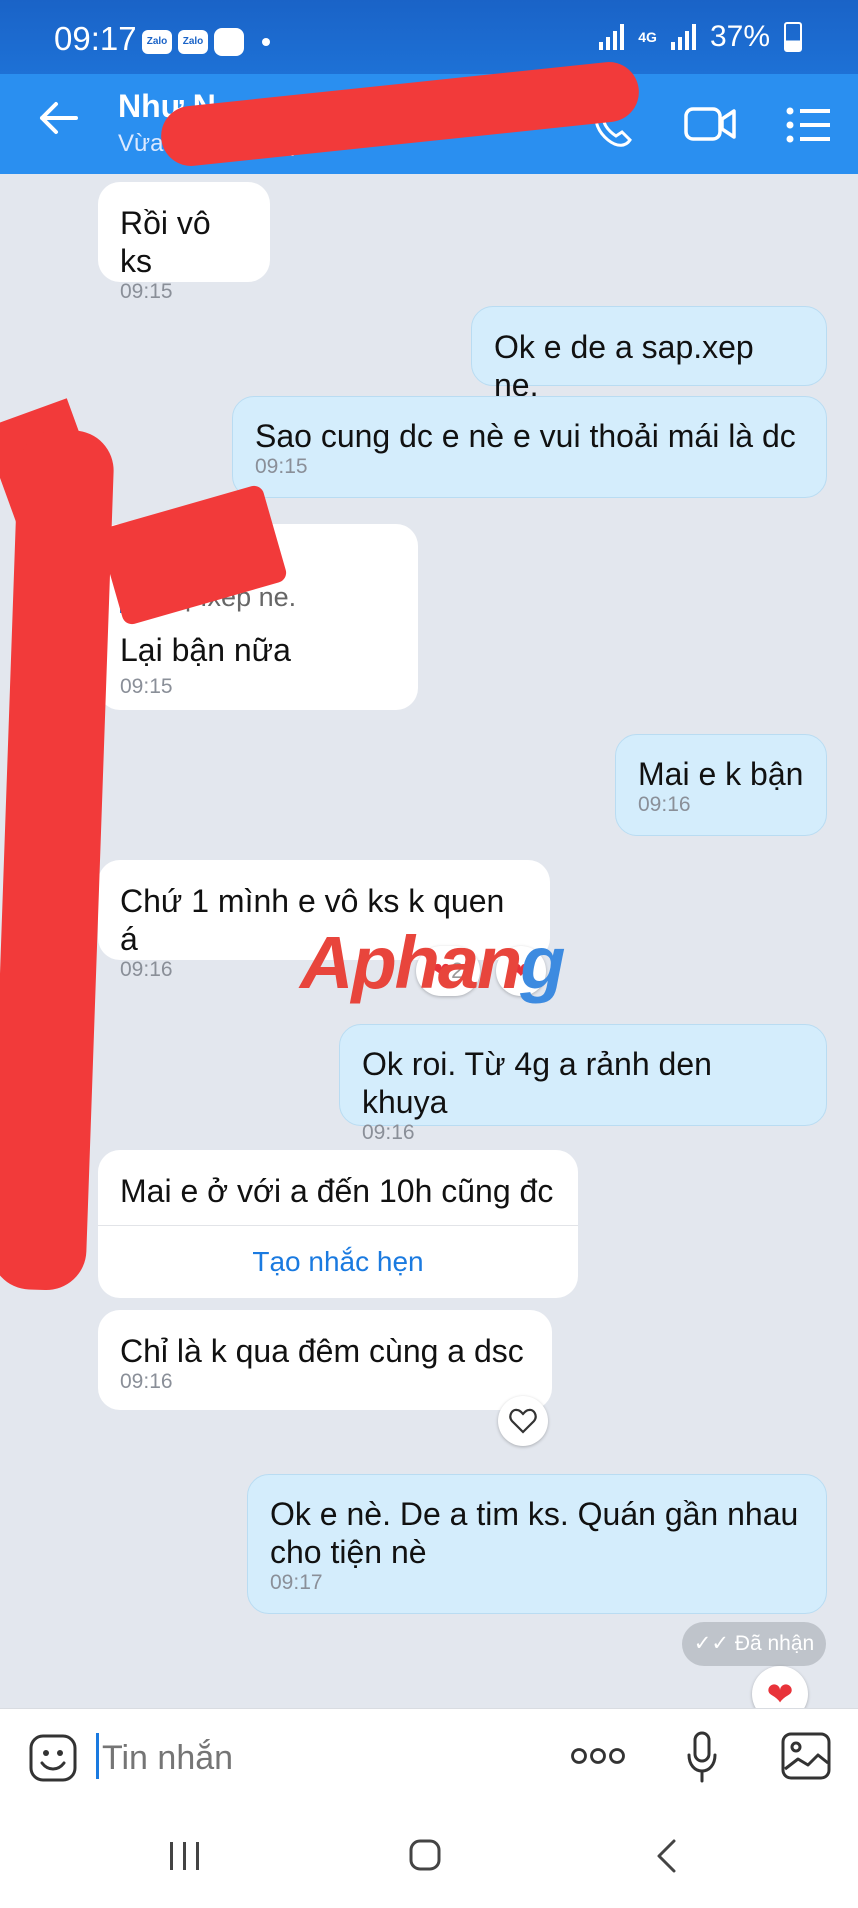 The height and width of the screenshot is (1908, 858). What do you see at coordinates (58, 118) in the screenshot?
I see `back-arrow-icon` at bounding box center [58, 118].